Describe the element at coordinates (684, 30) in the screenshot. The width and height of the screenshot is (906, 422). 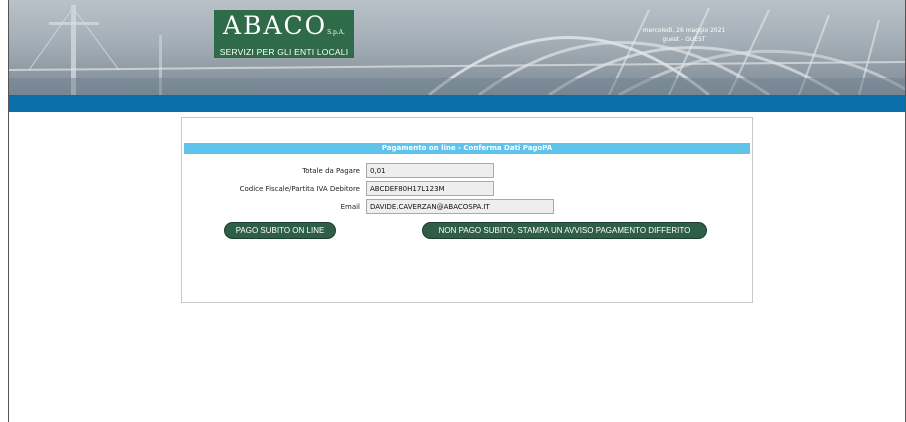
I see `current-date: mercoledì, 26 maggio 2021` at that location.